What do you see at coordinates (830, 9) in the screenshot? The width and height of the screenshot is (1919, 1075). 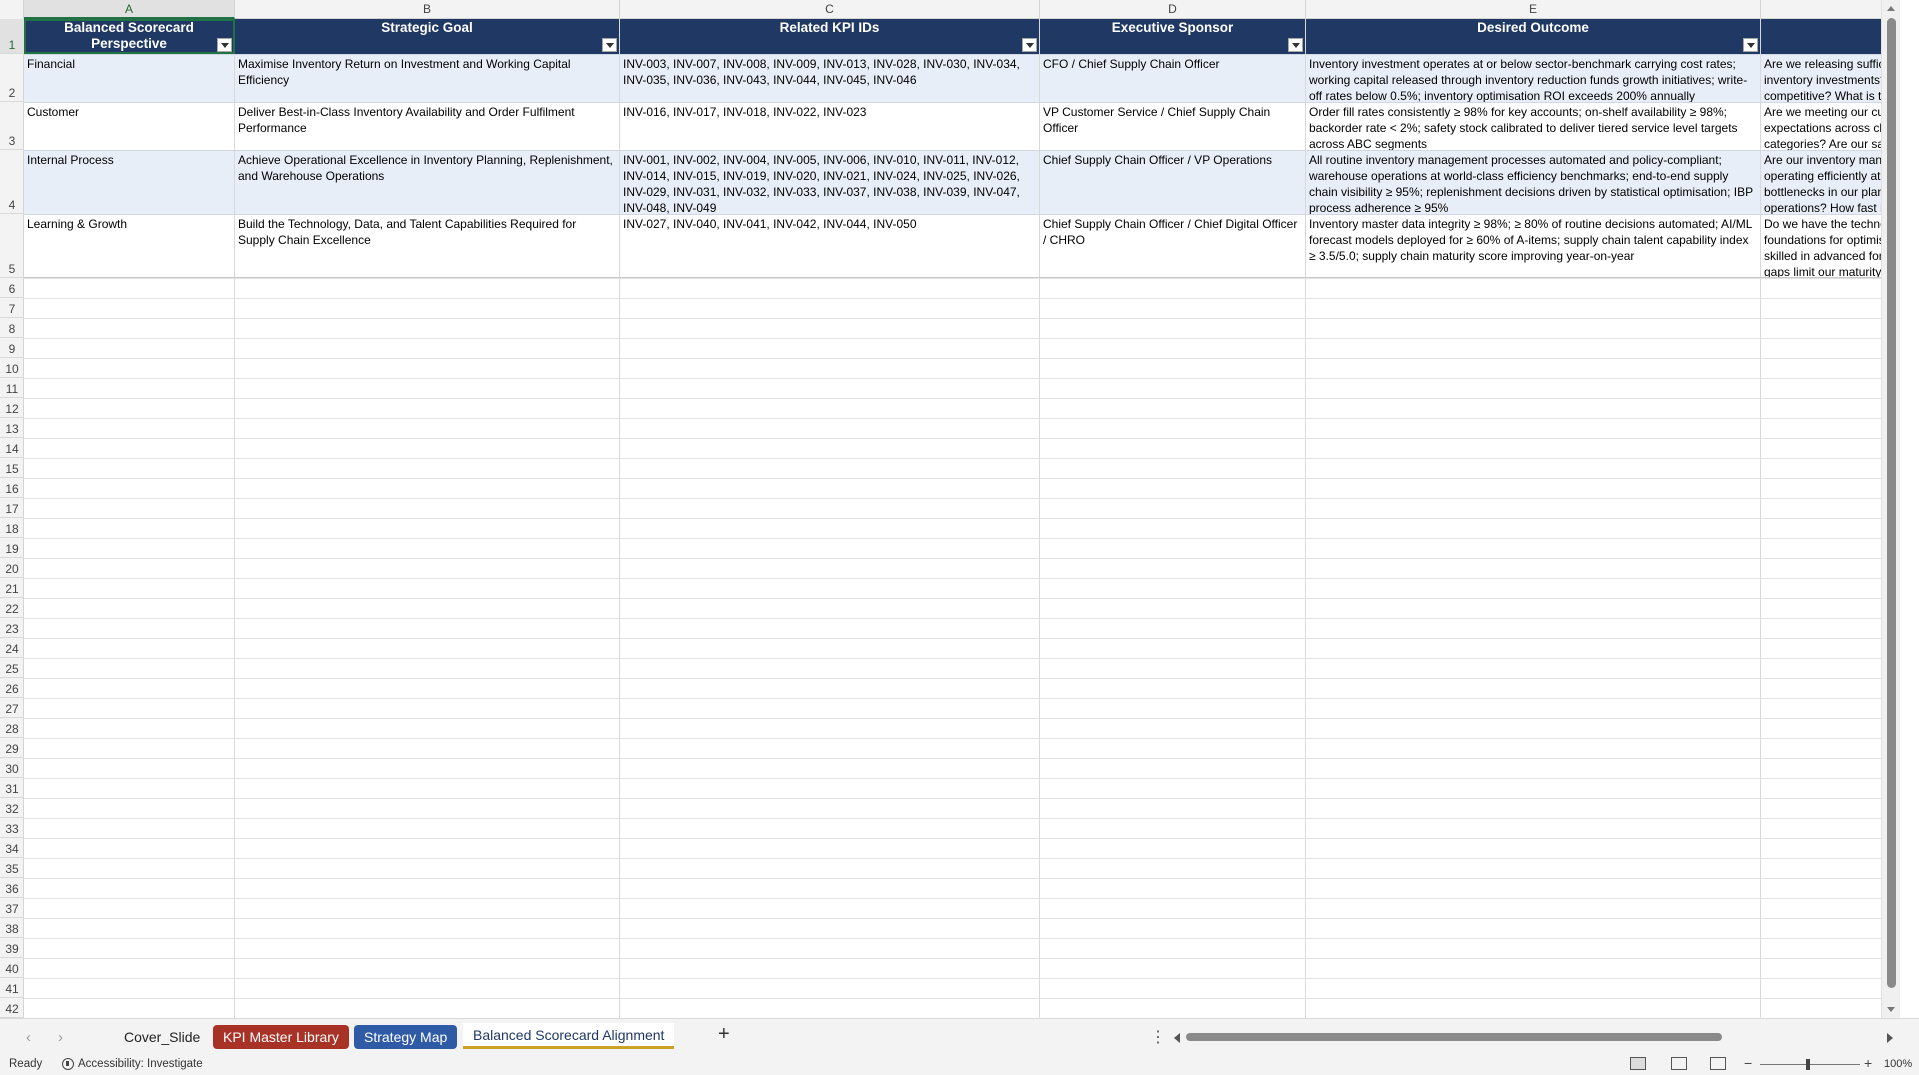 I see `column-header-c: C` at bounding box center [830, 9].